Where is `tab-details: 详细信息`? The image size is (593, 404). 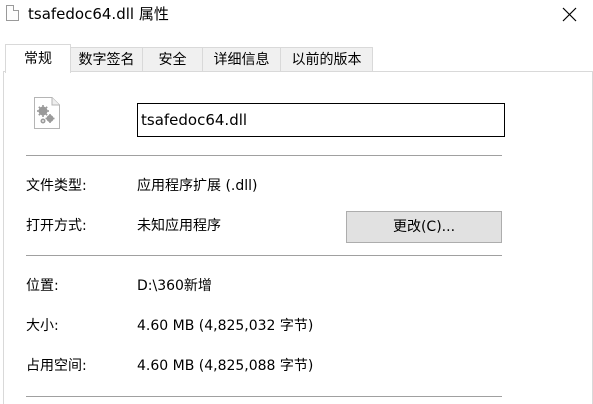 tab-details: 详细信息 is located at coordinates (241, 59).